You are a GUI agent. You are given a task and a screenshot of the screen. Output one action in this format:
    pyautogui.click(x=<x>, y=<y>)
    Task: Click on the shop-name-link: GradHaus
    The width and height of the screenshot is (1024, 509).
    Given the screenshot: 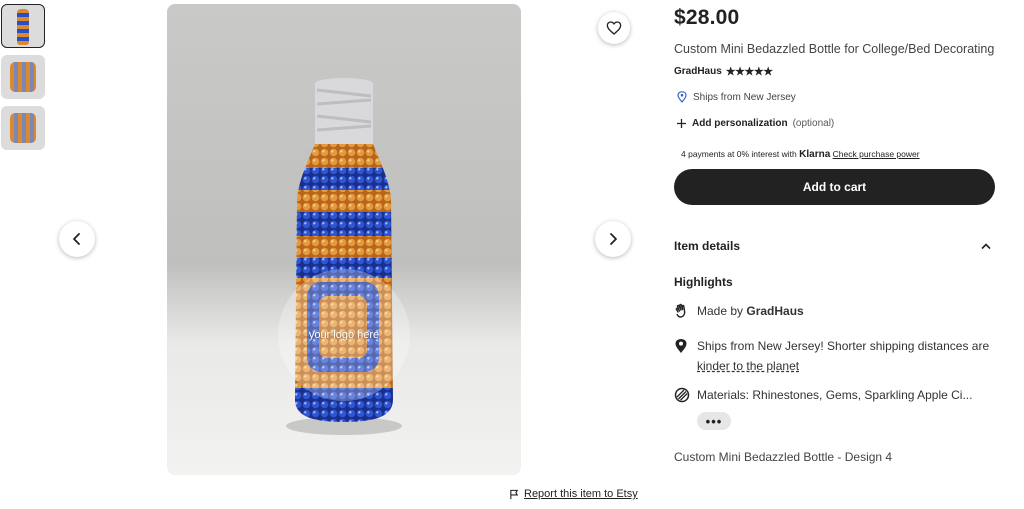 What is the action you would take?
    pyautogui.click(x=698, y=71)
    